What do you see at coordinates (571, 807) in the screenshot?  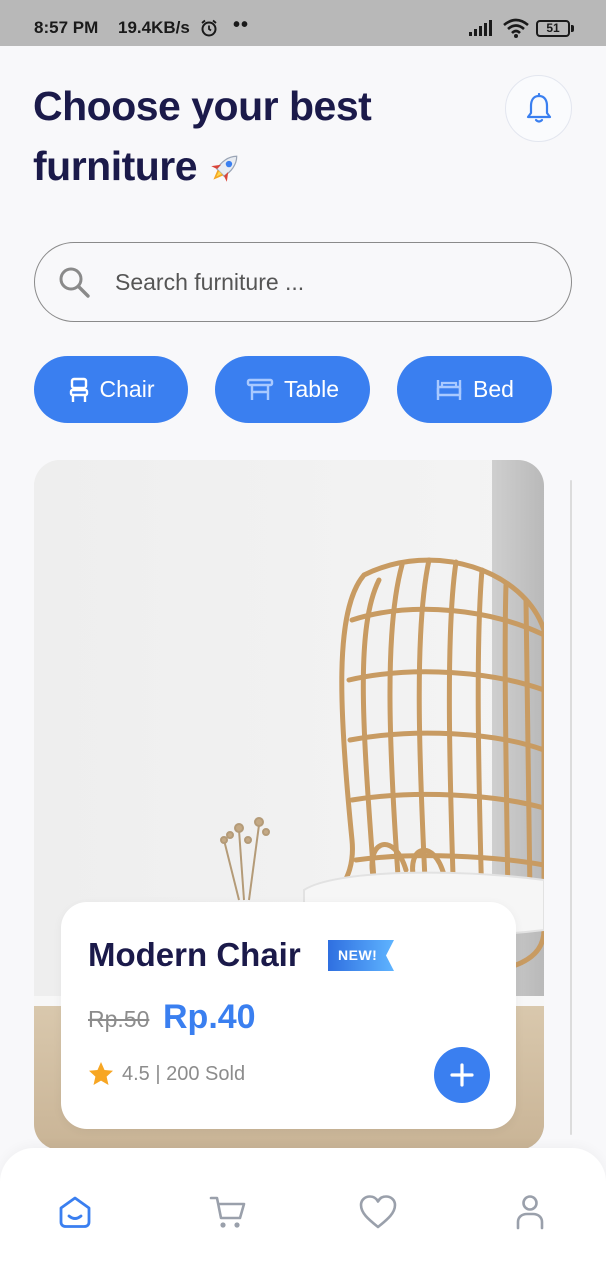 I see `carousel-scrollbar` at bounding box center [571, 807].